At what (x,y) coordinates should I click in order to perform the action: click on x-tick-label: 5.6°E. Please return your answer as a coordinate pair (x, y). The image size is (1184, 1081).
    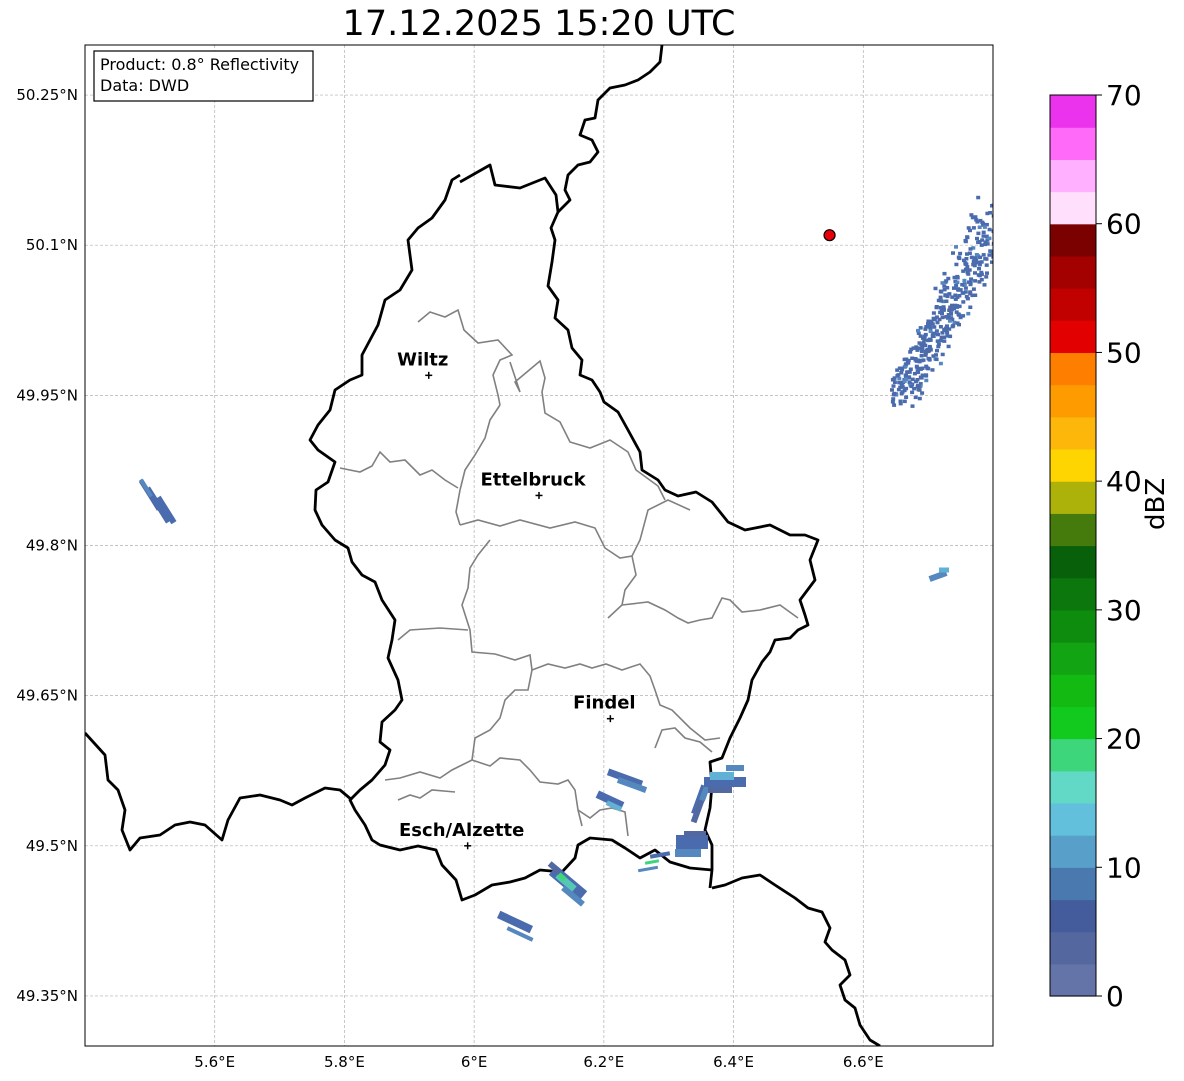
    Looking at the image, I should click on (214, 1062).